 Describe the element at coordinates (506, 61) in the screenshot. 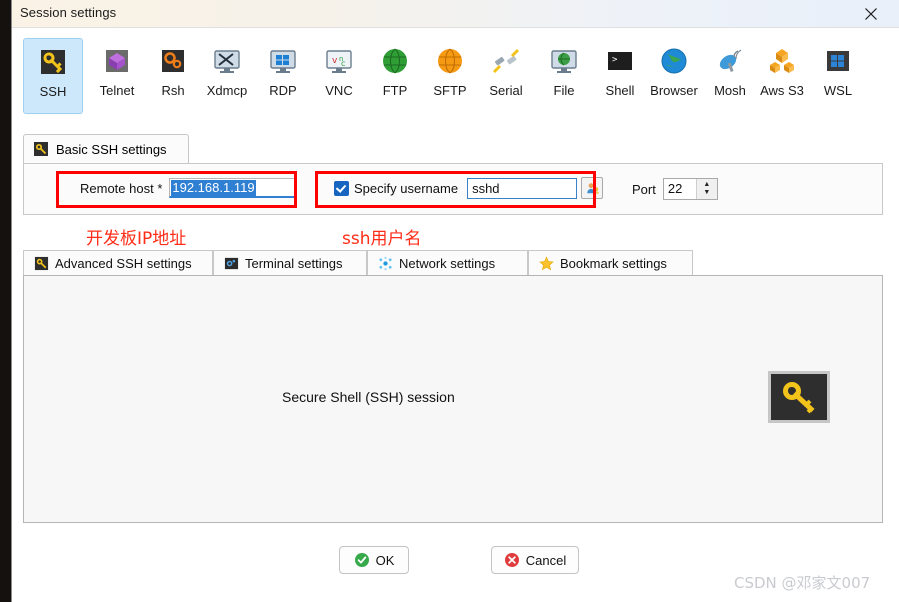

I see `serial-plug-icon` at that location.